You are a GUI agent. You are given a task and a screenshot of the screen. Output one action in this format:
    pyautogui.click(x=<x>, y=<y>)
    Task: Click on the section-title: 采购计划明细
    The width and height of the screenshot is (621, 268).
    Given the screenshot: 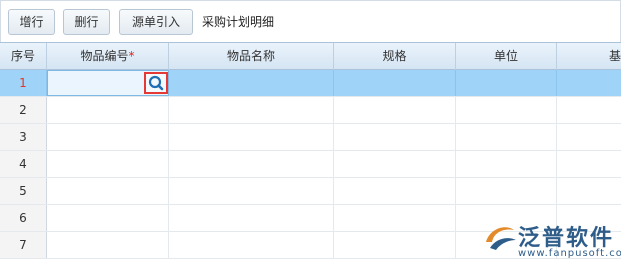 What is the action you would take?
    pyautogui.click(x=238, y=22)
    